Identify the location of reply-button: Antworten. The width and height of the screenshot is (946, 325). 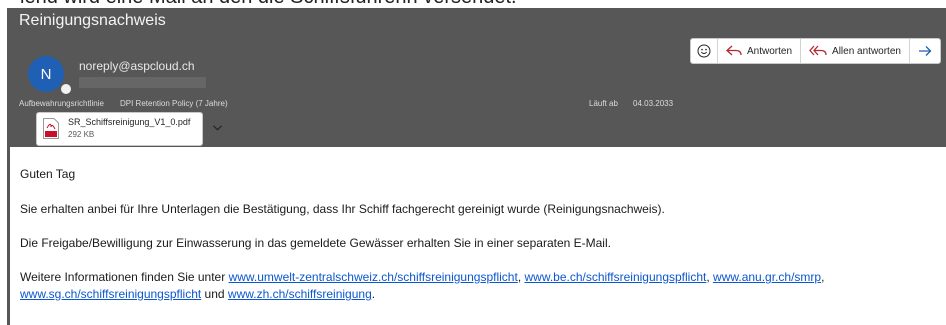
(758, 51).